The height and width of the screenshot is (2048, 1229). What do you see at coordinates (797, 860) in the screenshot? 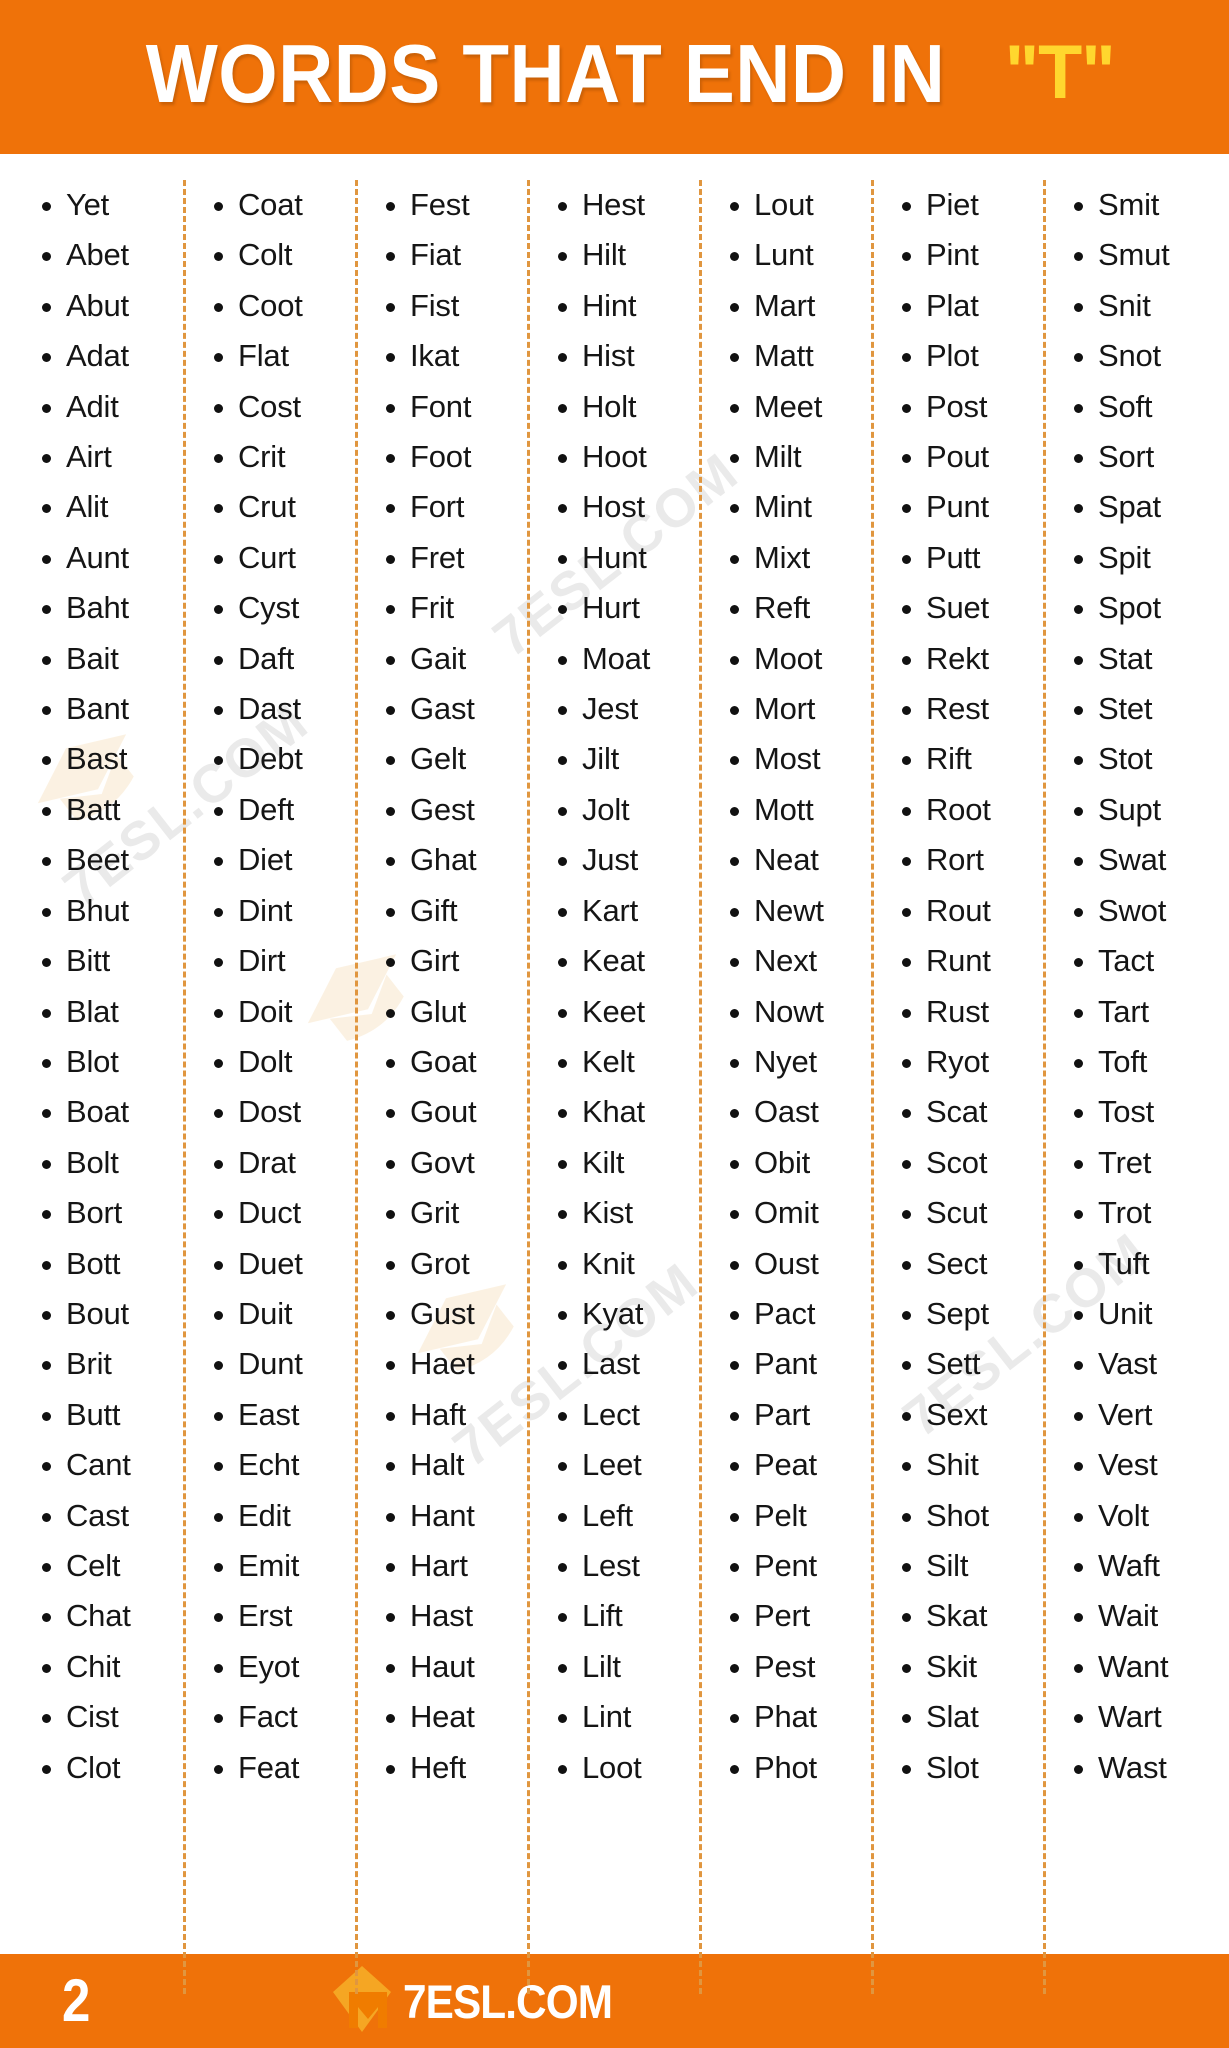
I see `word-item: Neat` at bounding box center [797, 860].